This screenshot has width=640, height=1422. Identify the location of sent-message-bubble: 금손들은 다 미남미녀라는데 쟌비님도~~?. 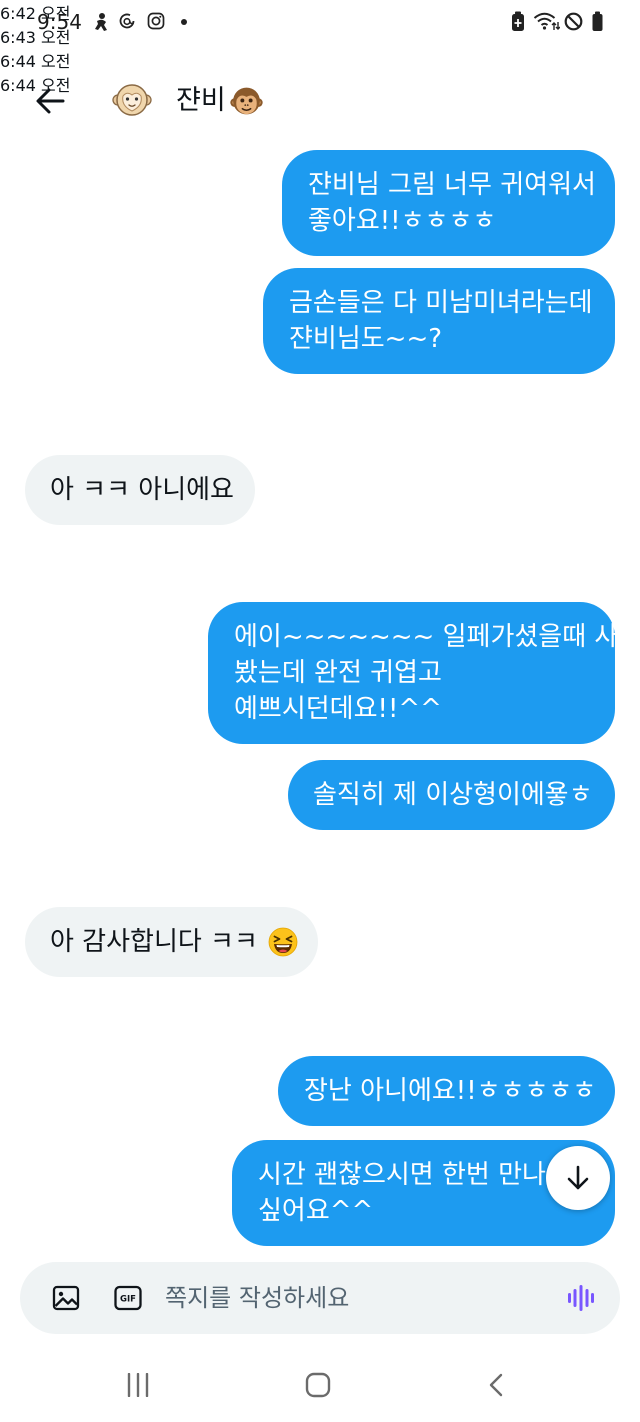
(439, 321).